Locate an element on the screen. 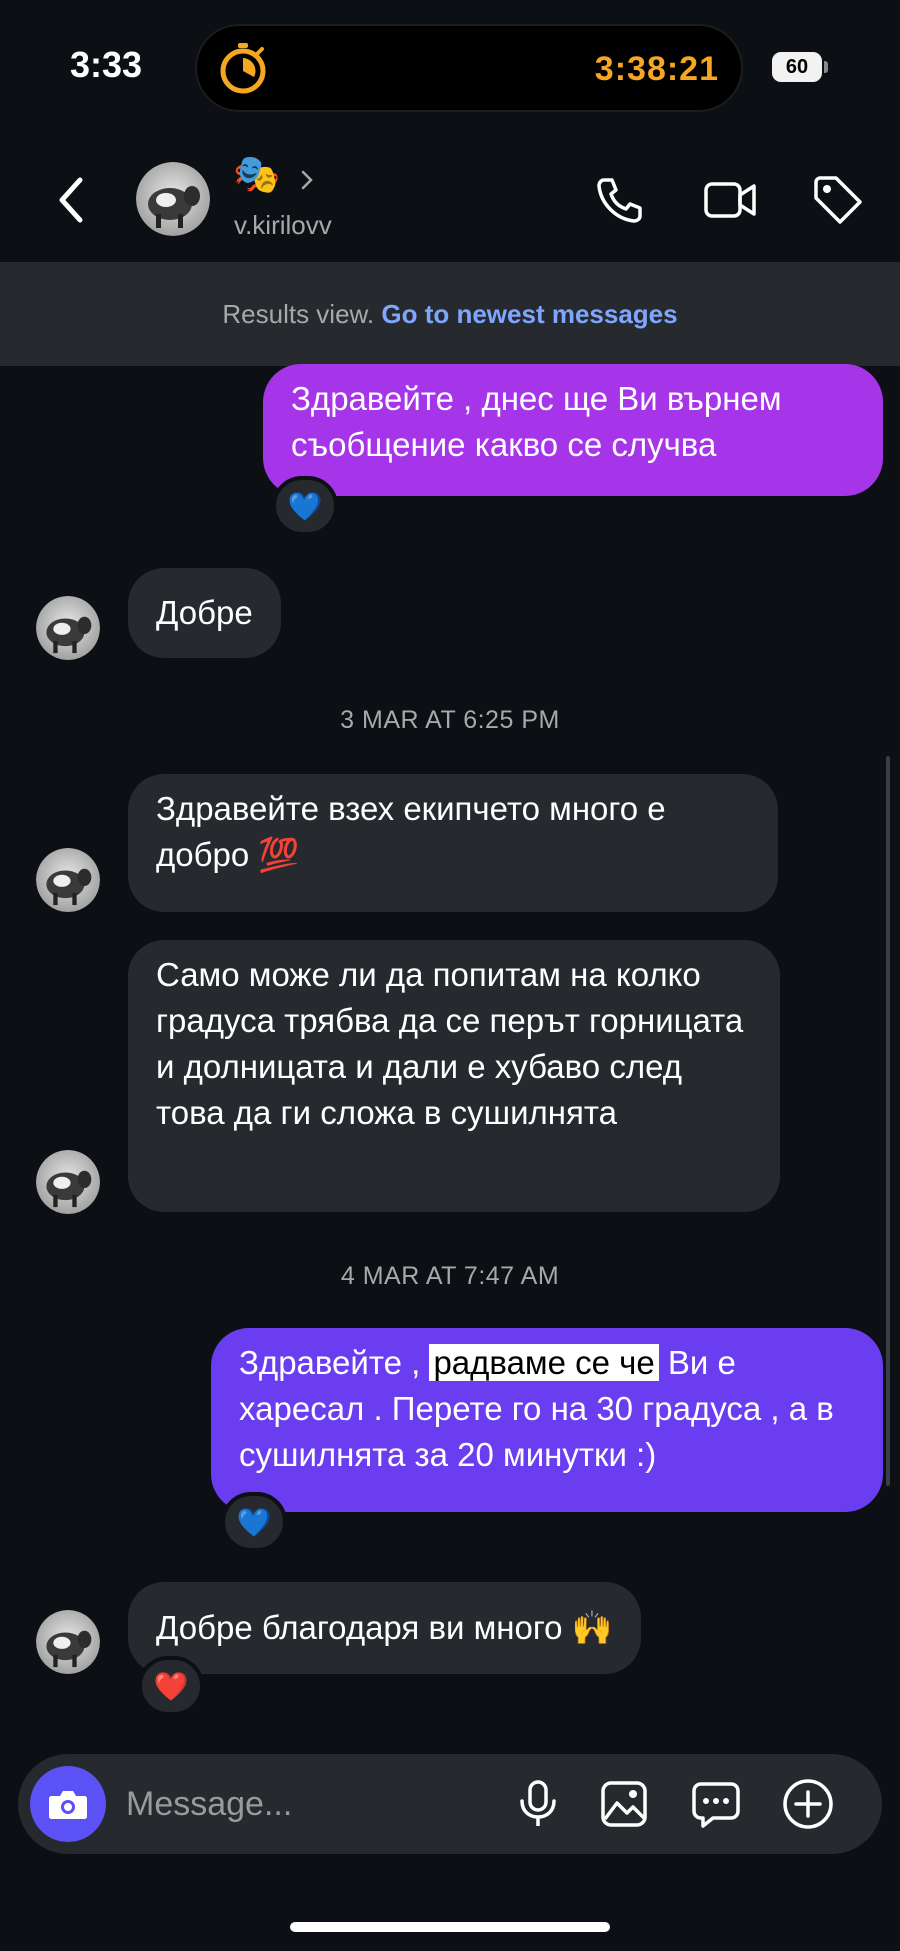 This screenshot has height=1951, width=900. chevron-right-icon is located at coordinates (307, 180).